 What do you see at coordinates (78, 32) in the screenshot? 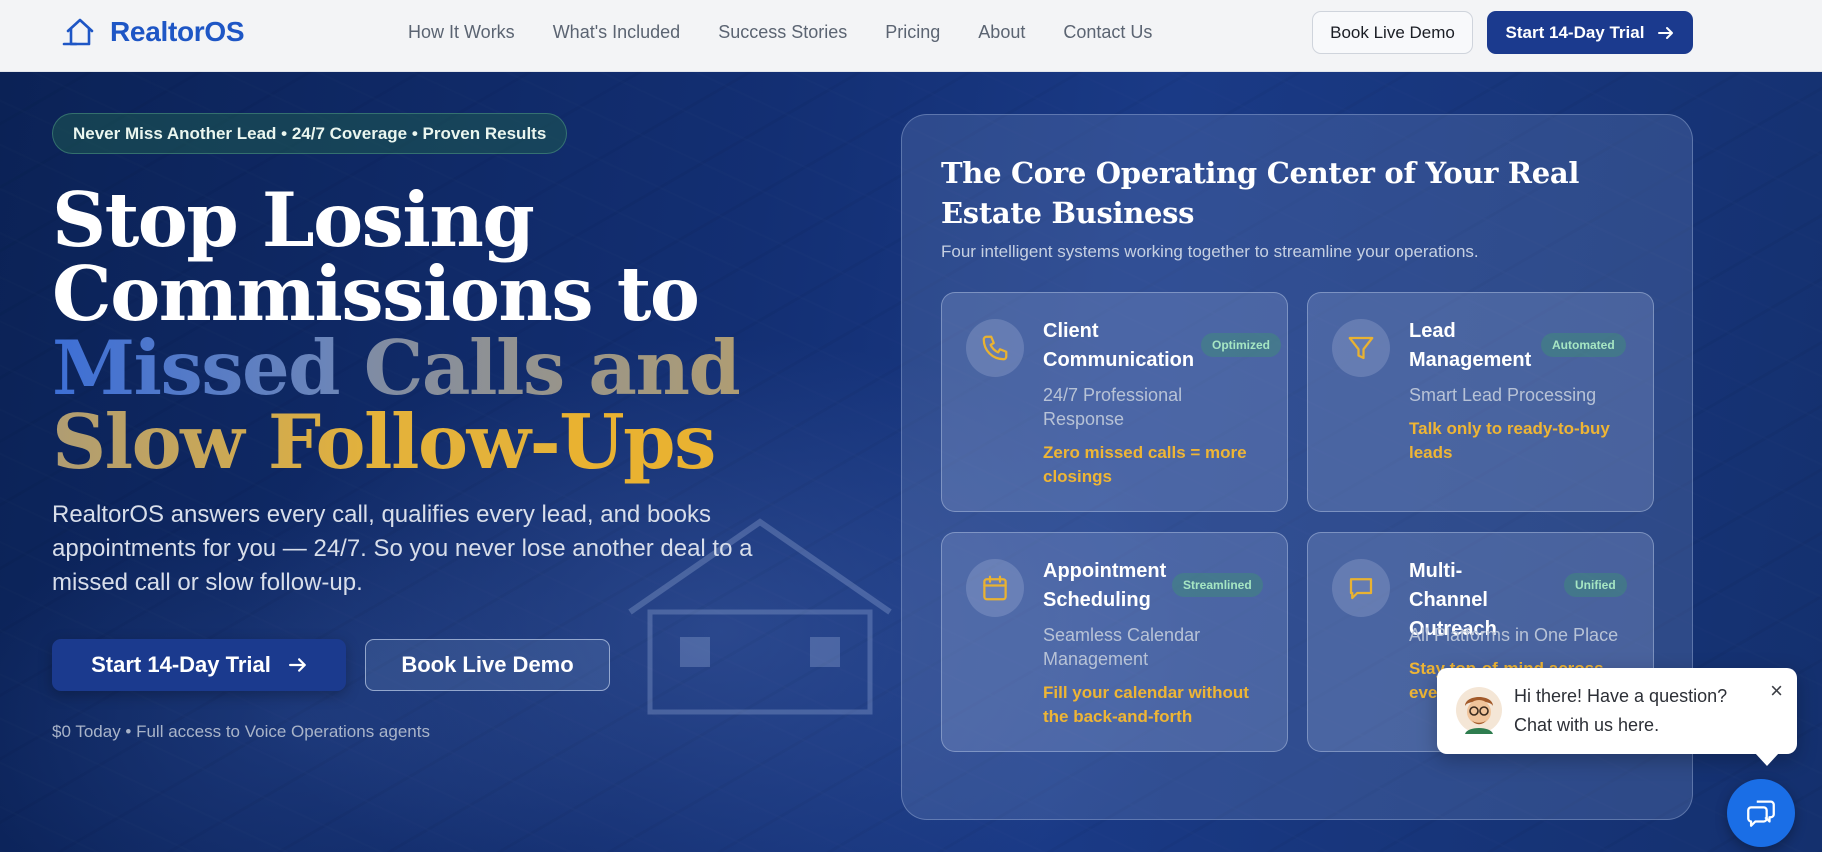
I see `house-icon` at bounding box center [78, 32].